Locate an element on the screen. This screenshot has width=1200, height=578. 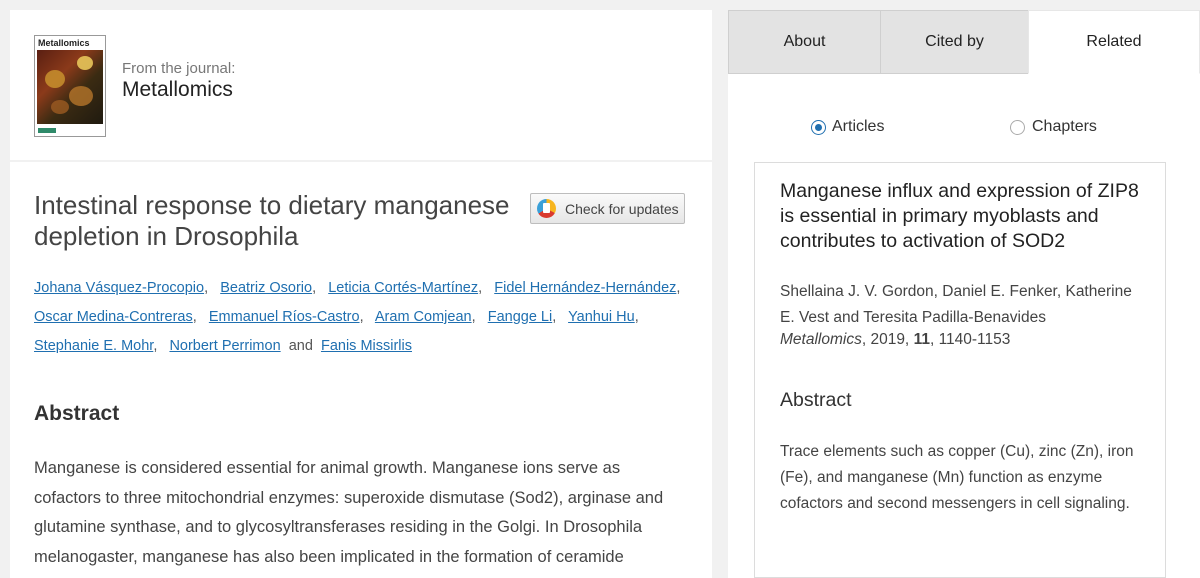
journal-name: Metallomics is located at coordinates (177, 90).